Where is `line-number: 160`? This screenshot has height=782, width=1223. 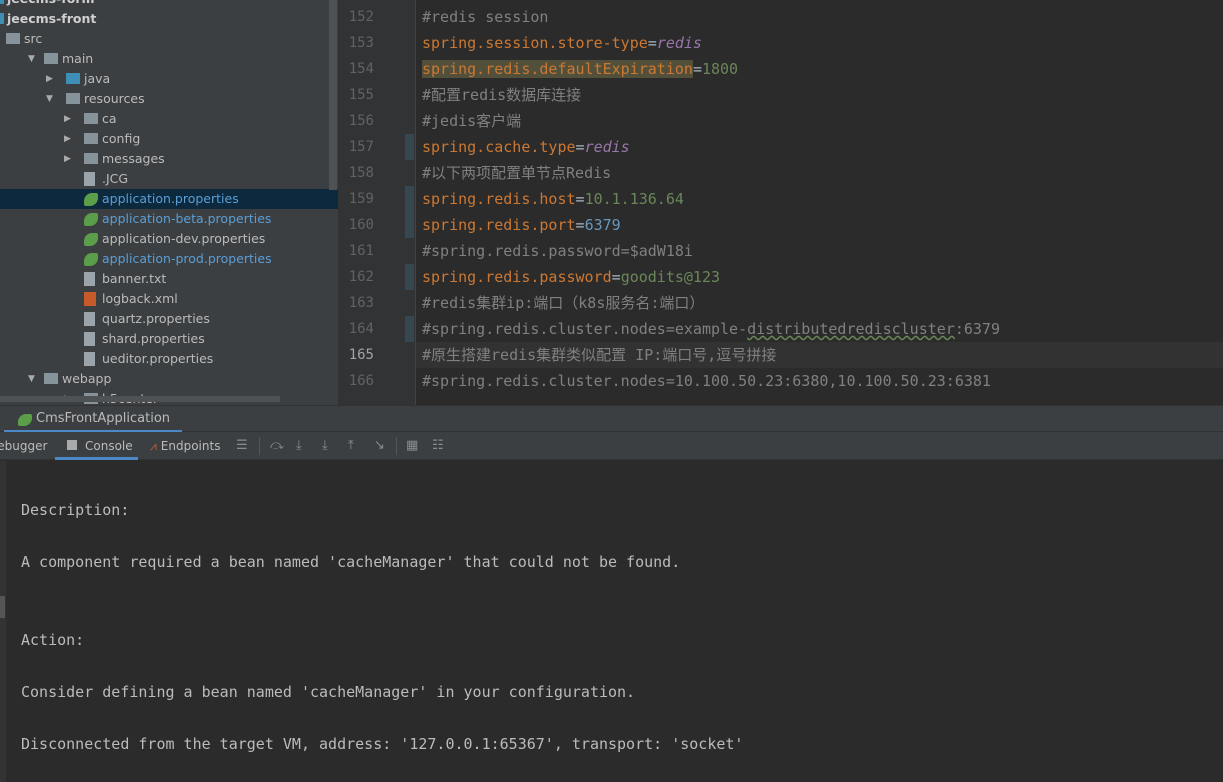
line-number: 160 is located at coordinates (361, 225).